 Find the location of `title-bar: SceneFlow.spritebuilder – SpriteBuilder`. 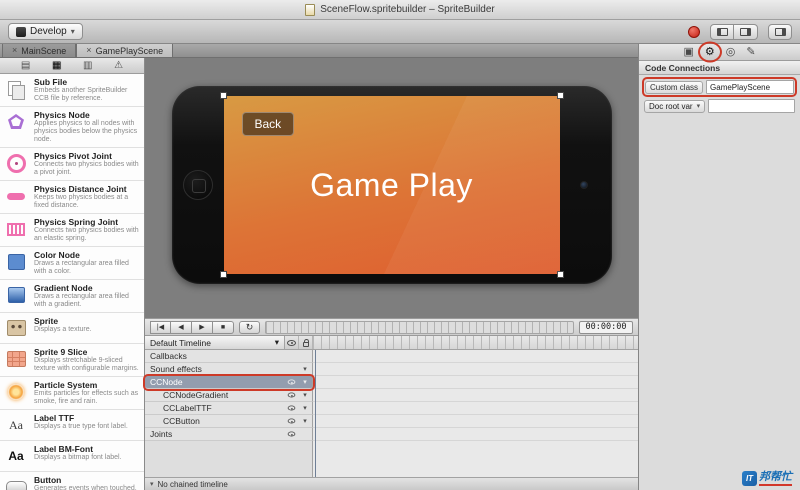

title-bar: SceneFlow.spritebuilder – SpriteBuilder is located at coordinates (400, 10).